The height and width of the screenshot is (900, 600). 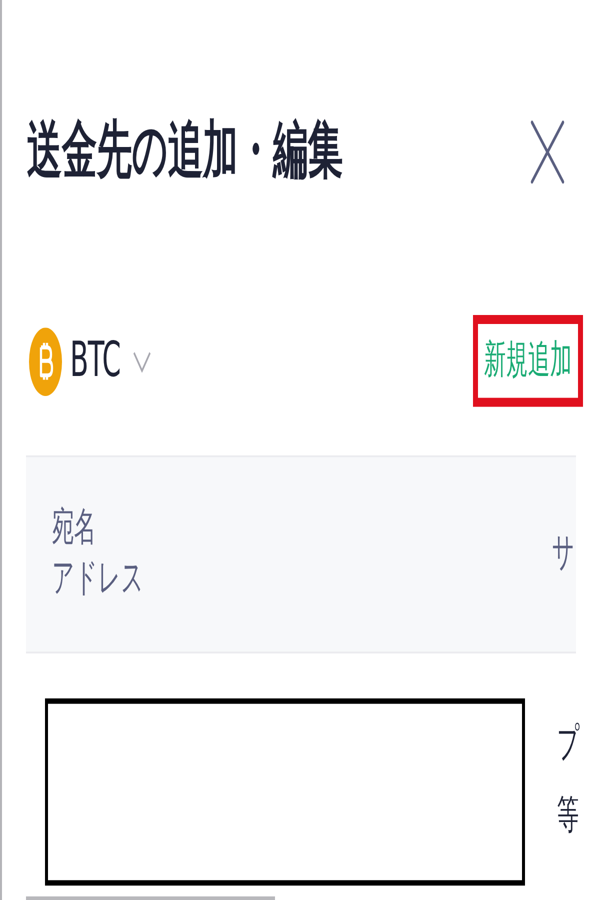 I want to click on chevron-down-icon, so click(x=142, y=361).